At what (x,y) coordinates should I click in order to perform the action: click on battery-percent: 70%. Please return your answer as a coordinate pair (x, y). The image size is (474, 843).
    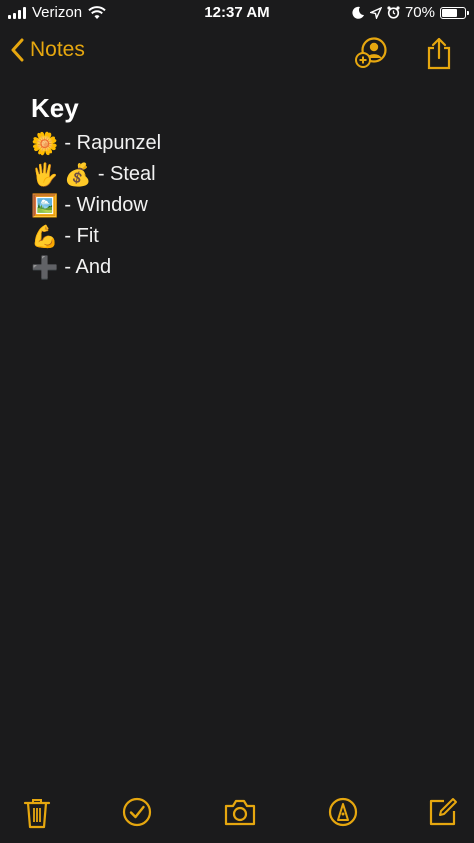
    Looking at the image, I should click on (419, 12).